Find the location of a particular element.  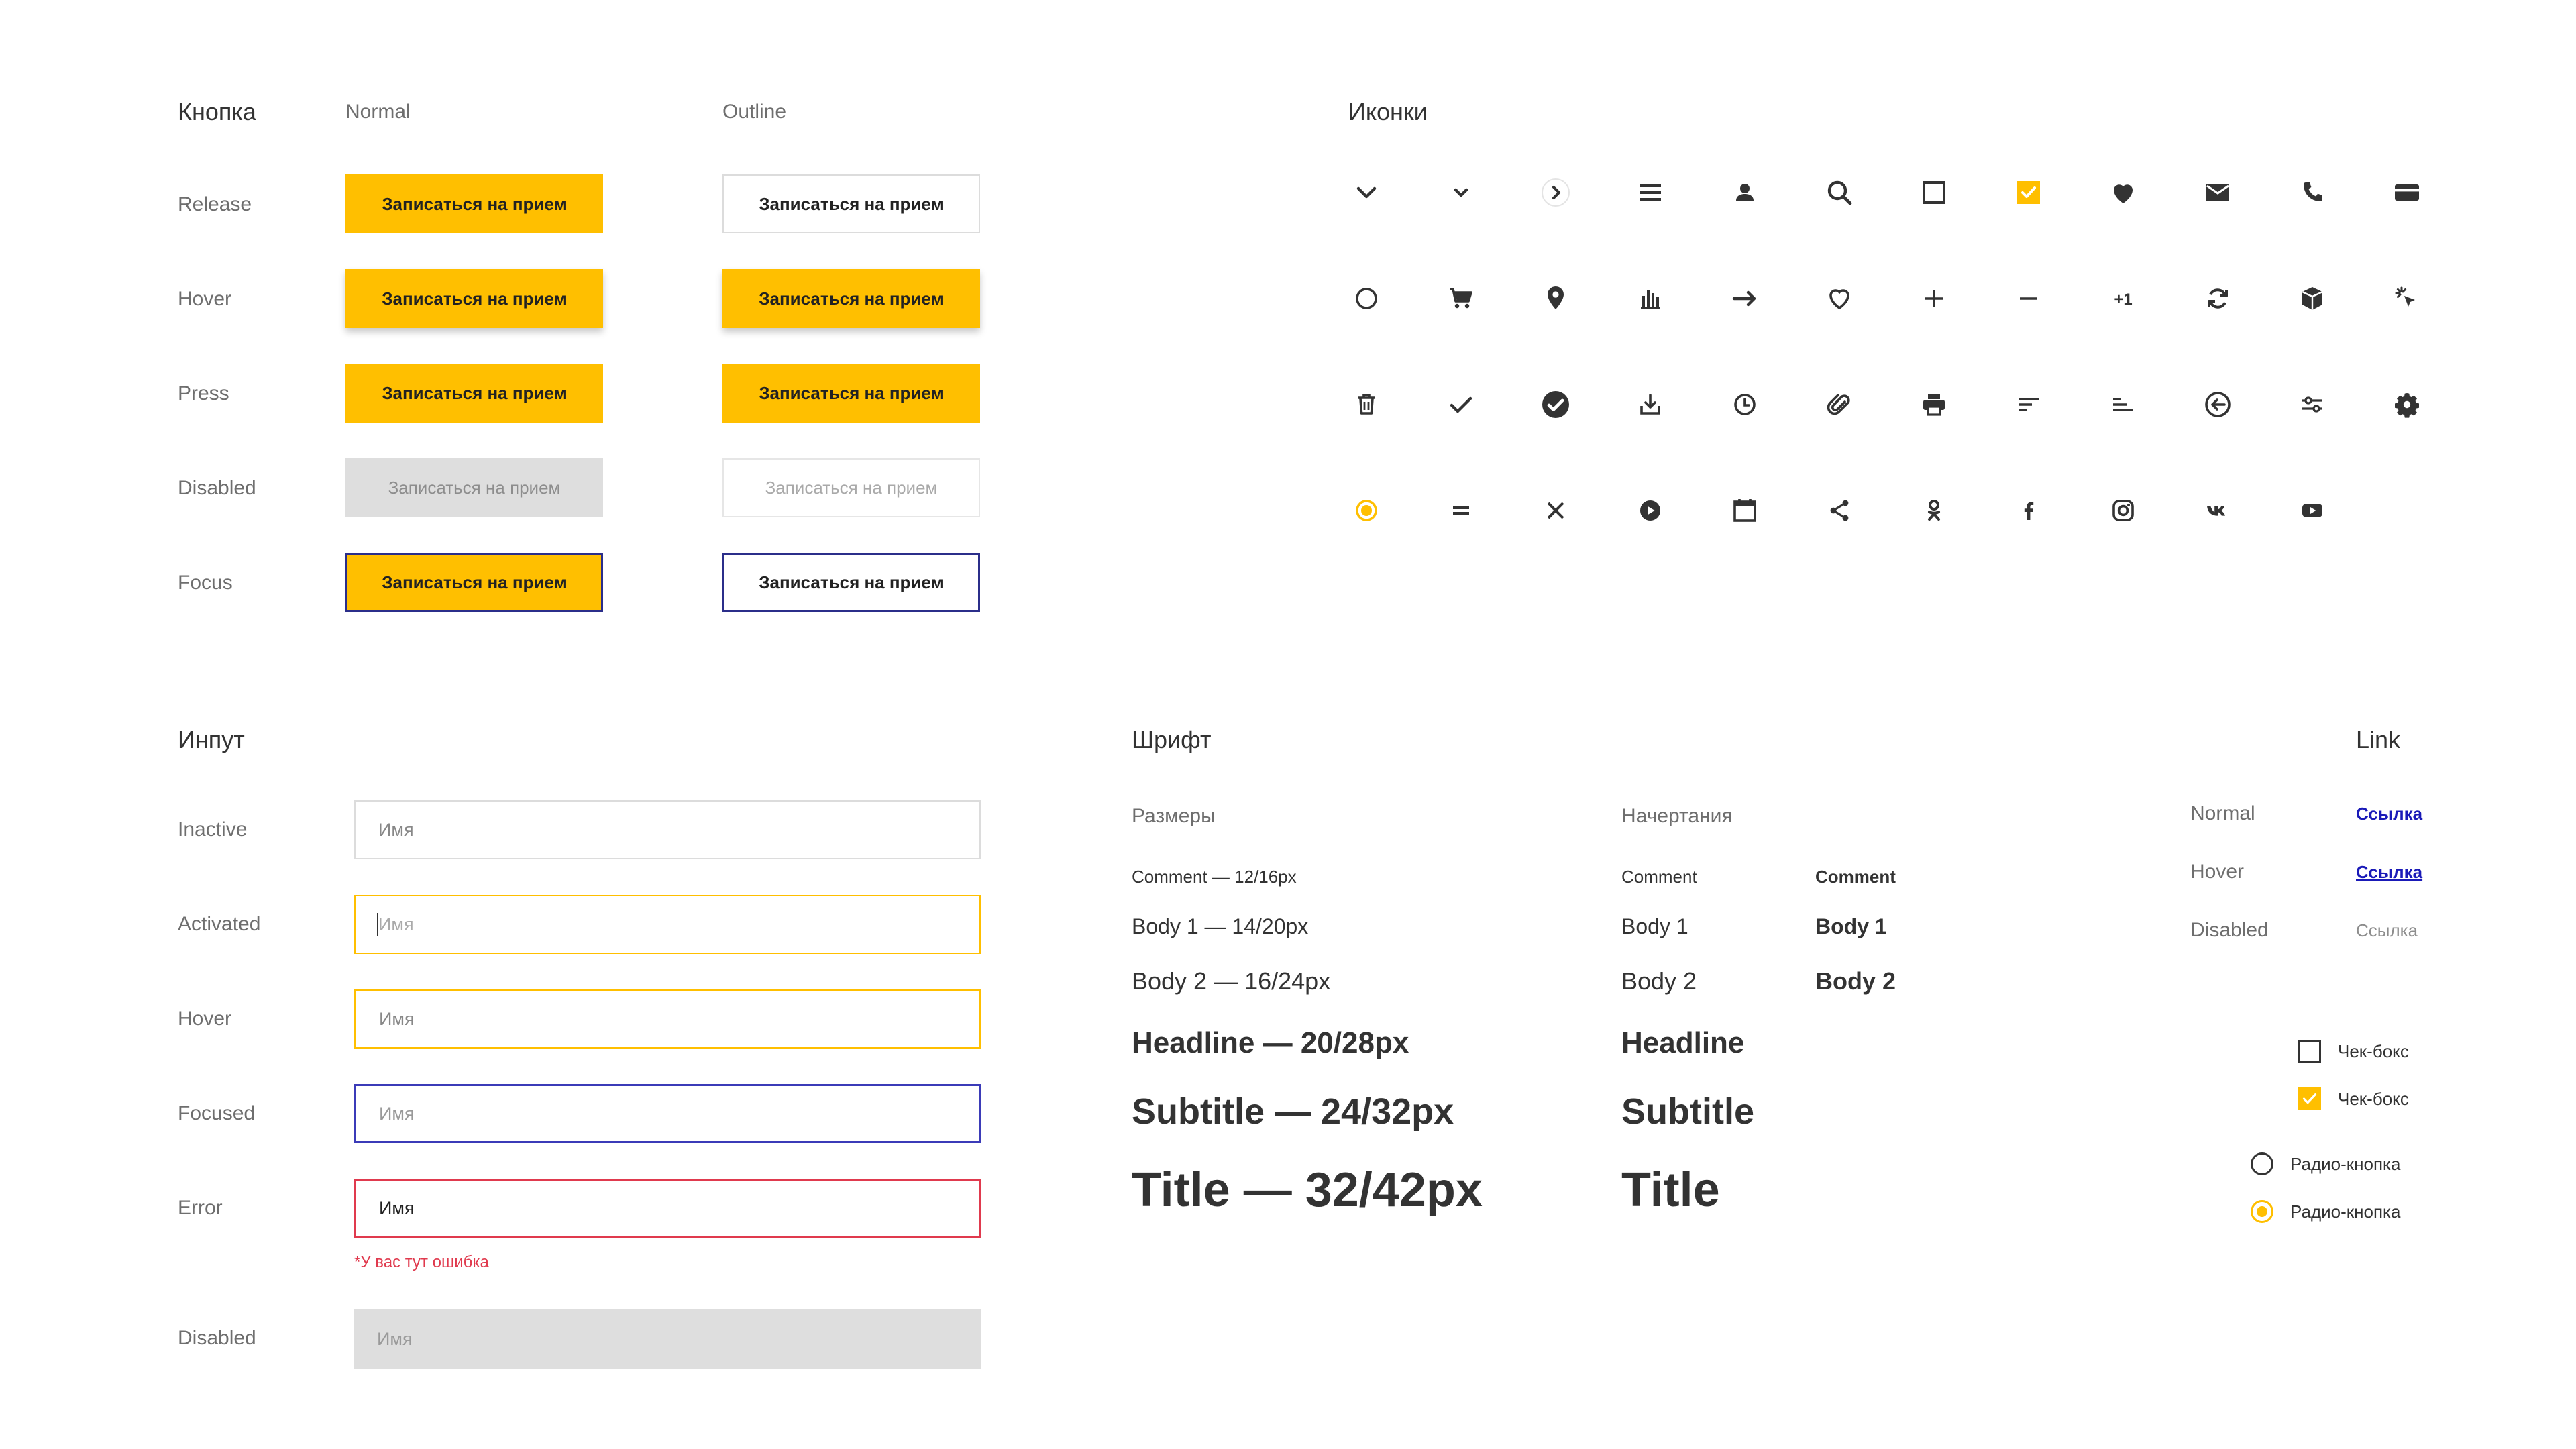

play-circle-icon is located at coordinates (1650, 510).